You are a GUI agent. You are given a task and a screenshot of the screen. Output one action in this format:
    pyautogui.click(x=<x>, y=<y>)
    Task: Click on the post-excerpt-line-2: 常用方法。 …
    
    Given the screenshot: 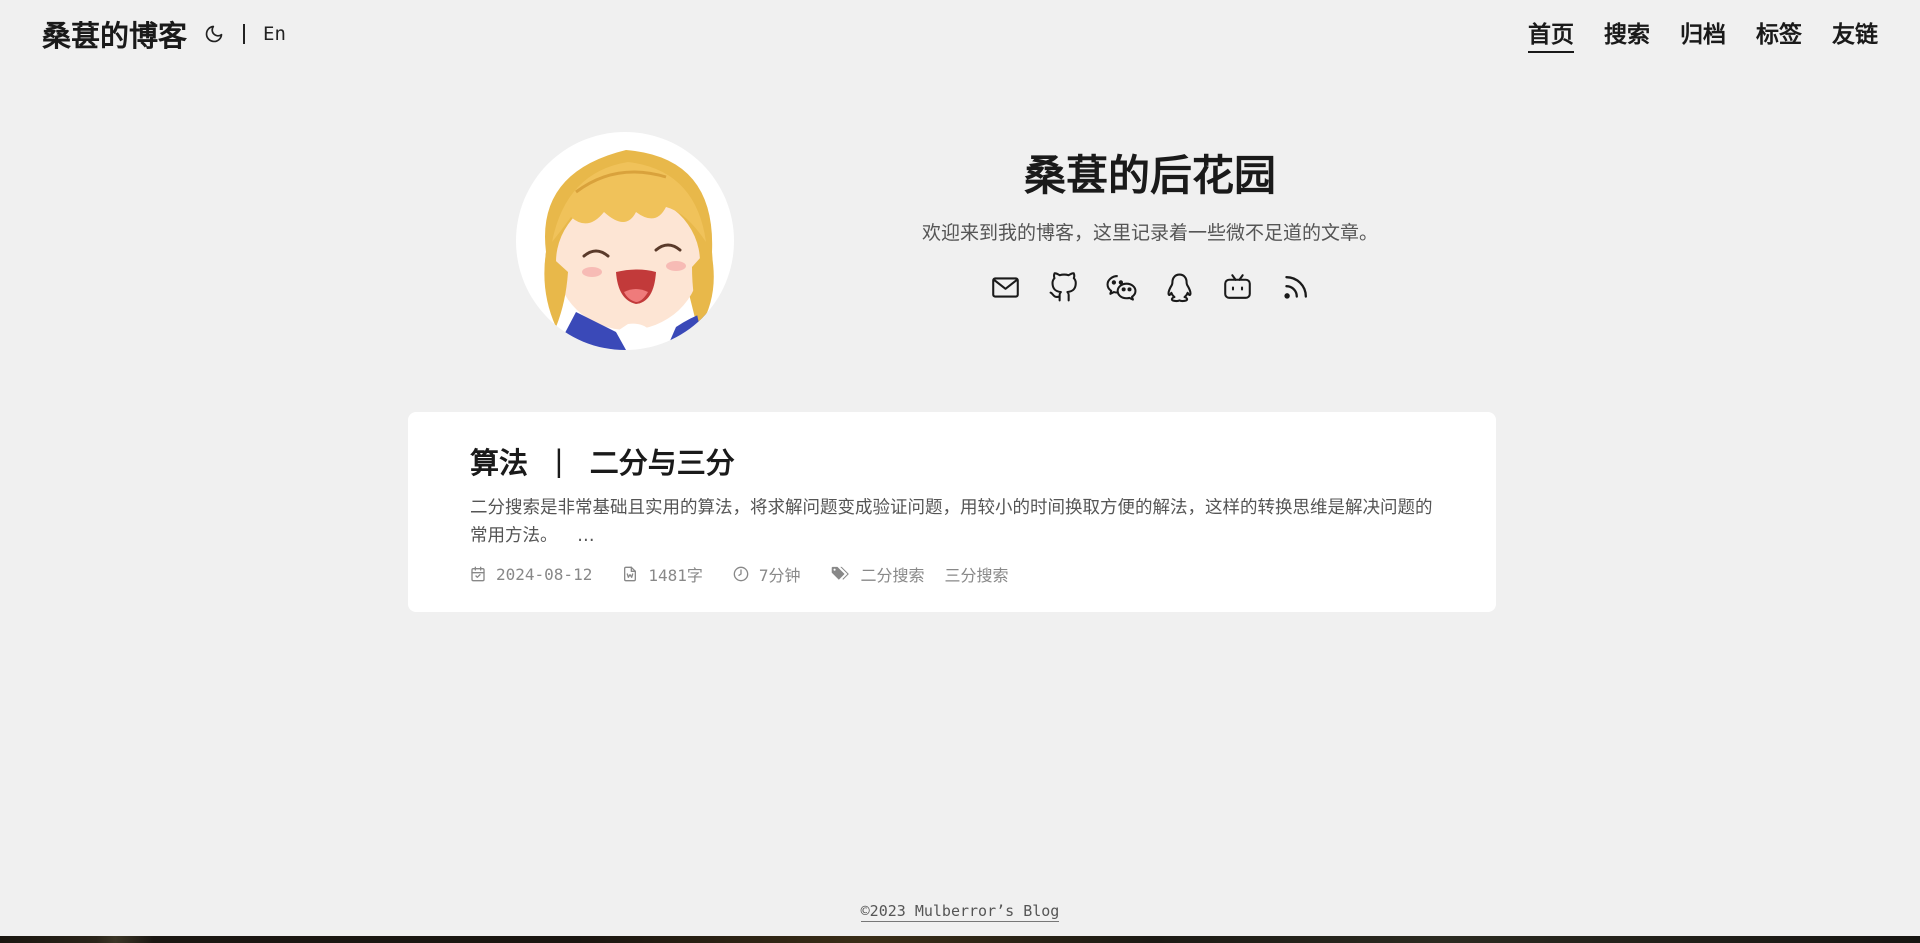 What is the action you would take?
    pyautogui.click(x=952, y=536)
    